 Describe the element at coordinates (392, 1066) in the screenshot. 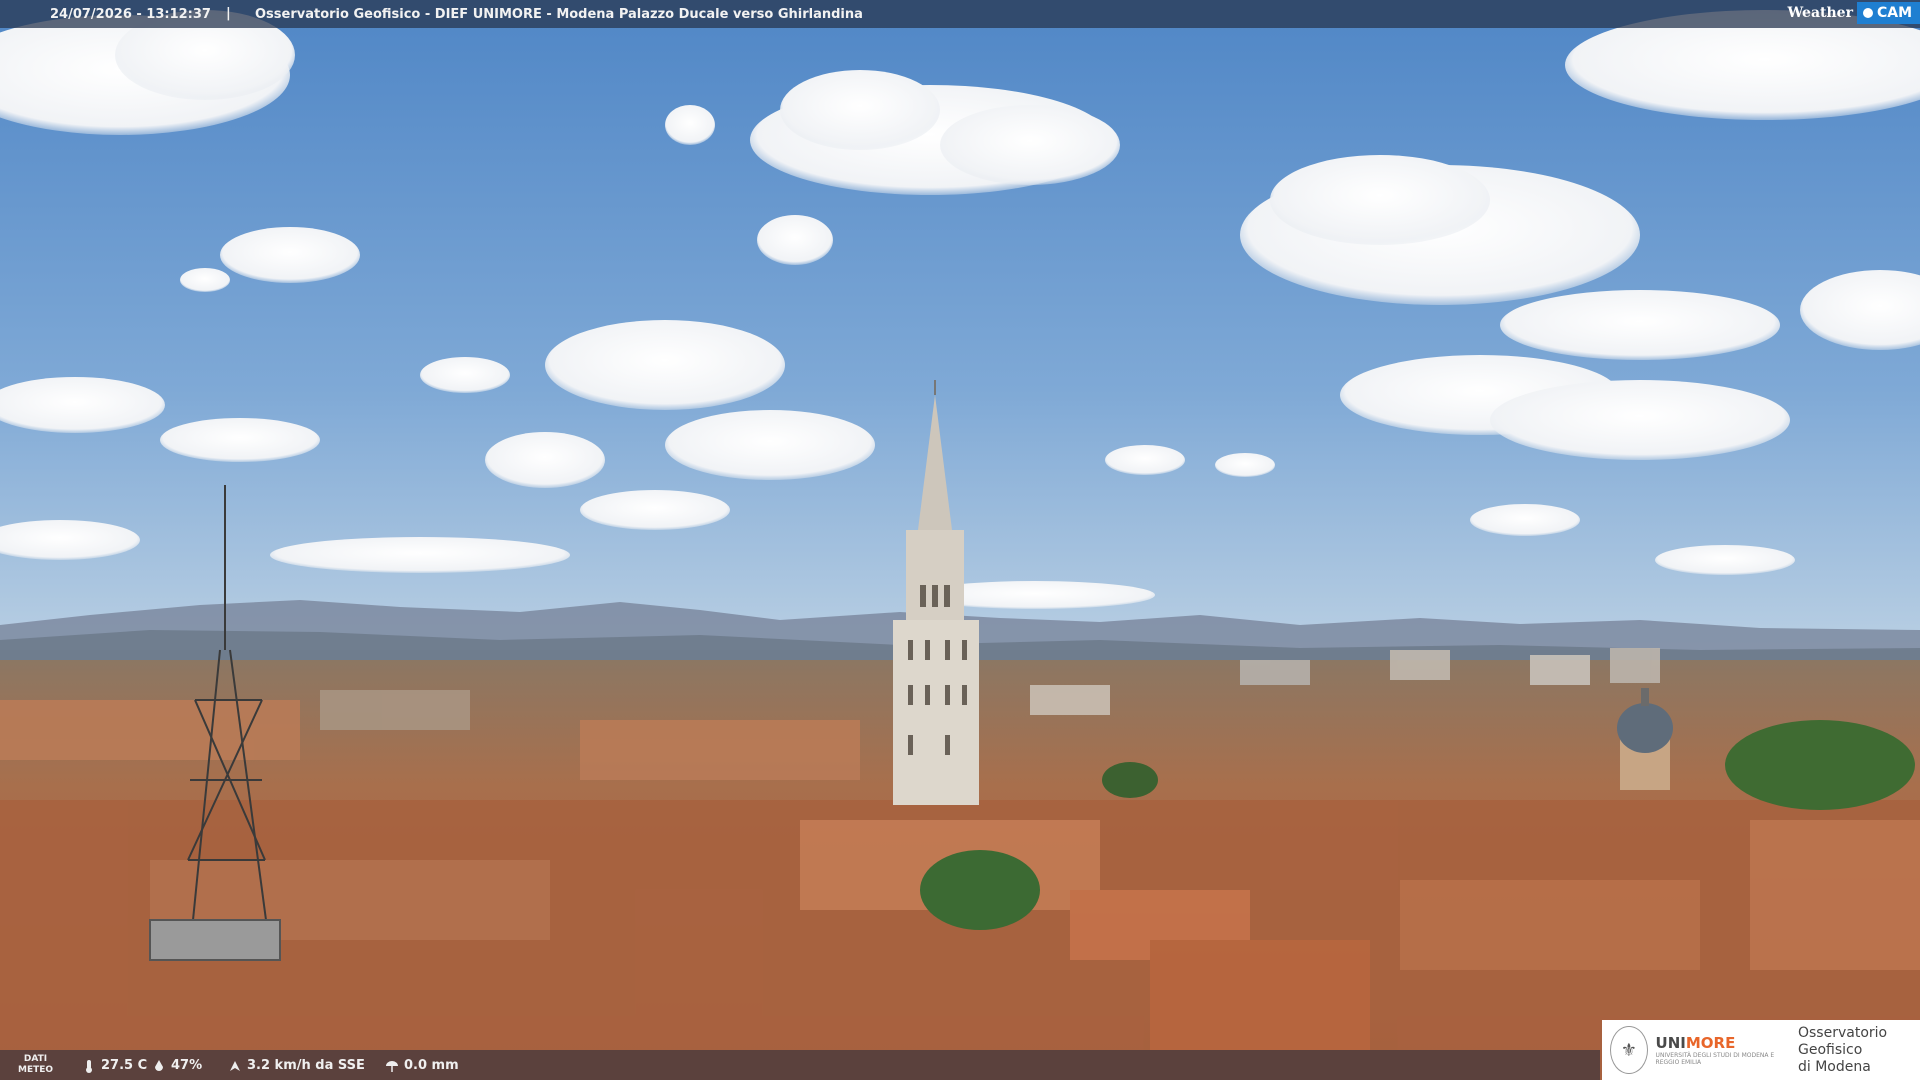

I see `rain-icon` at that location.